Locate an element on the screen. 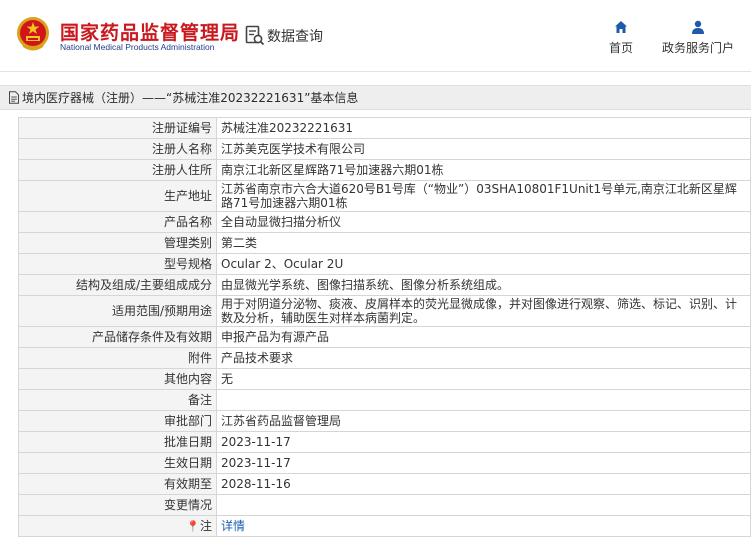  table-row: 管理类别 第二类 is located at coordinates (384, 243).